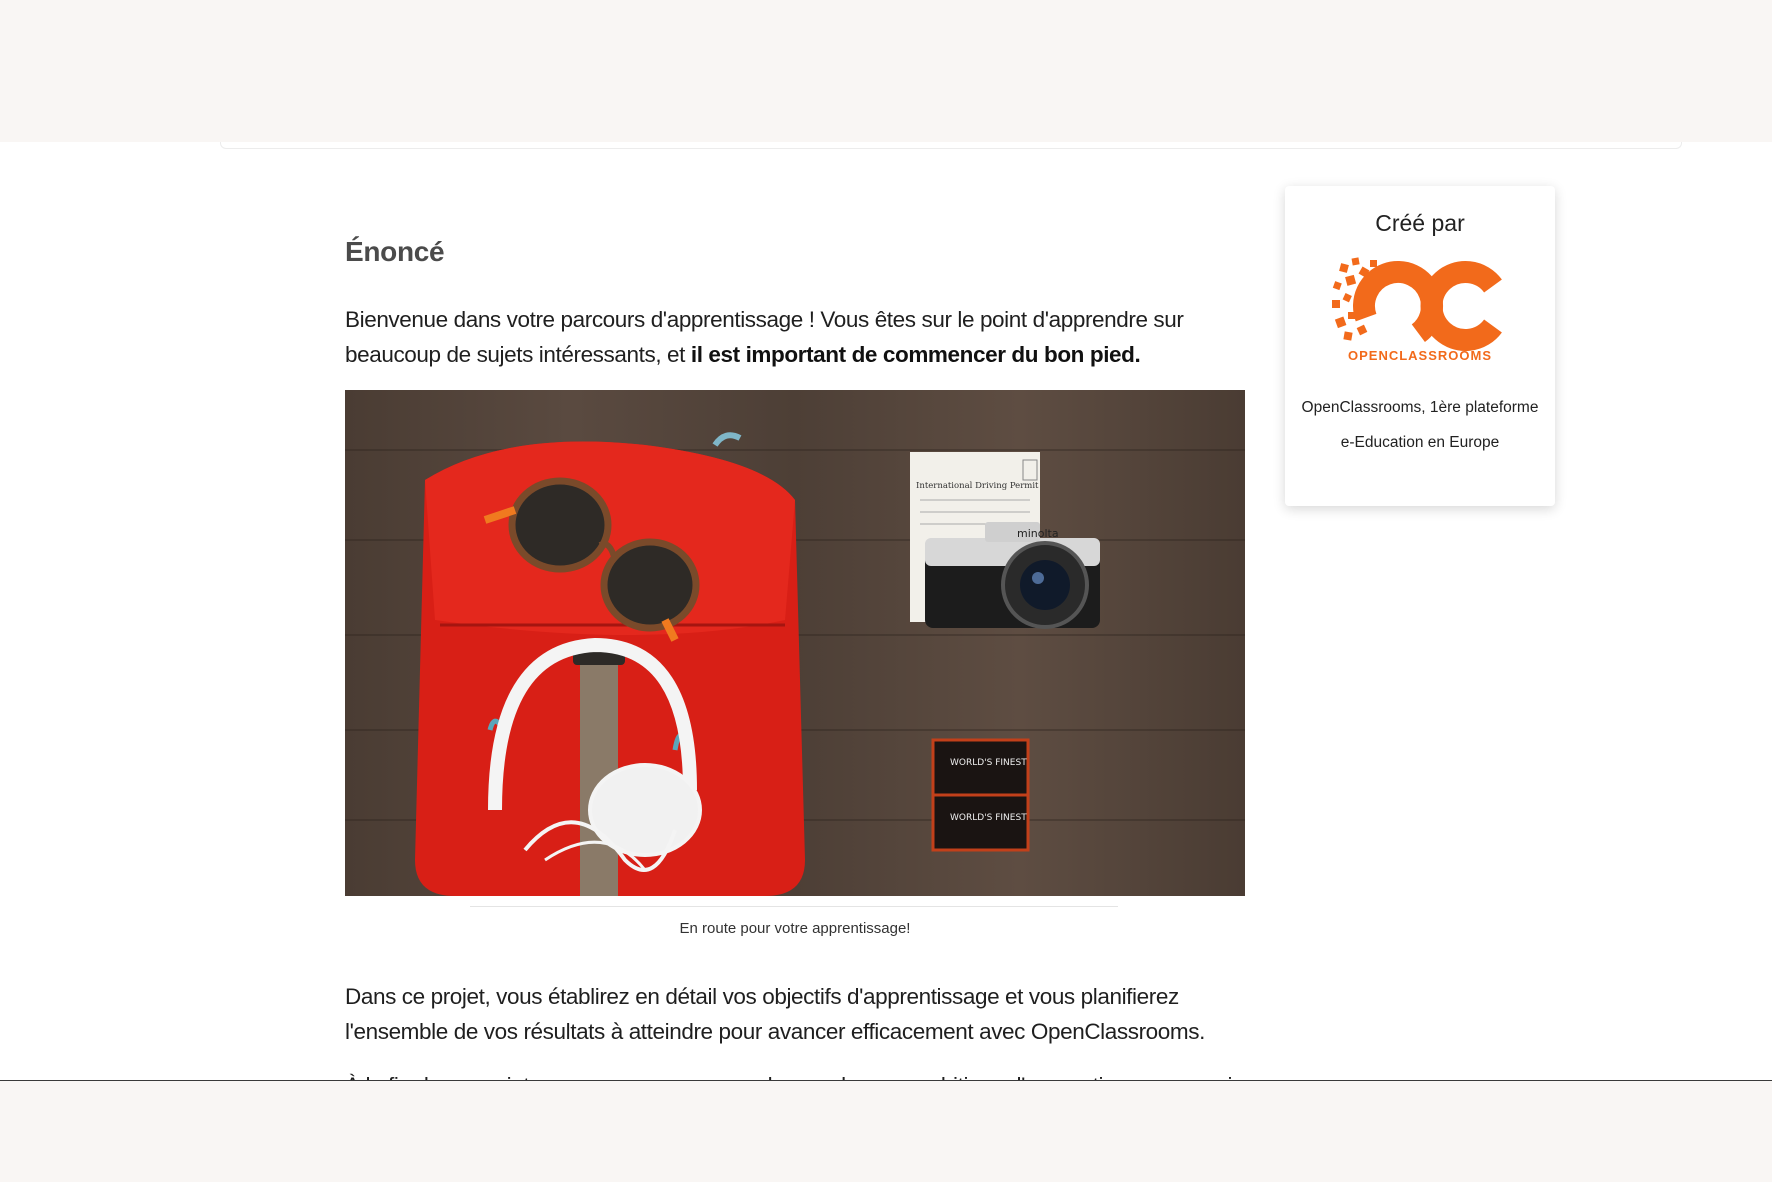 The width and height of the screenshot is (1772, 1182). What do you see at coordinates (1417, 304) in the screenshot?
I see `openclassrooms-logo` at bounding box center [1417, 304].